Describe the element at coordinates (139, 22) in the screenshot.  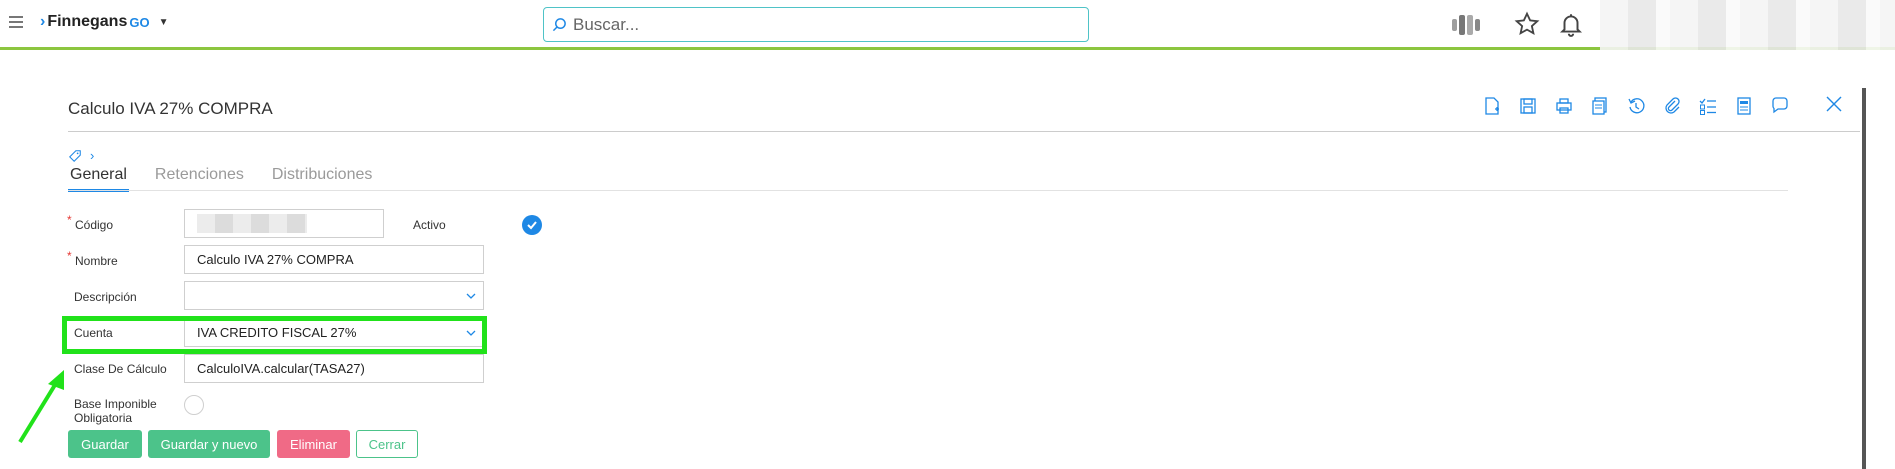
I see `logo-suffix: GO` at that location.